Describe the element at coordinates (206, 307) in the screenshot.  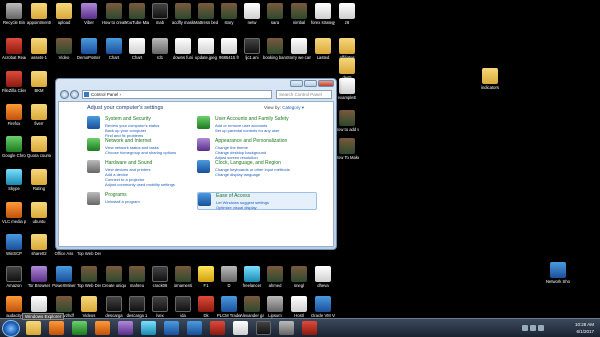
I see `desktop-icon: Dk` at that location.